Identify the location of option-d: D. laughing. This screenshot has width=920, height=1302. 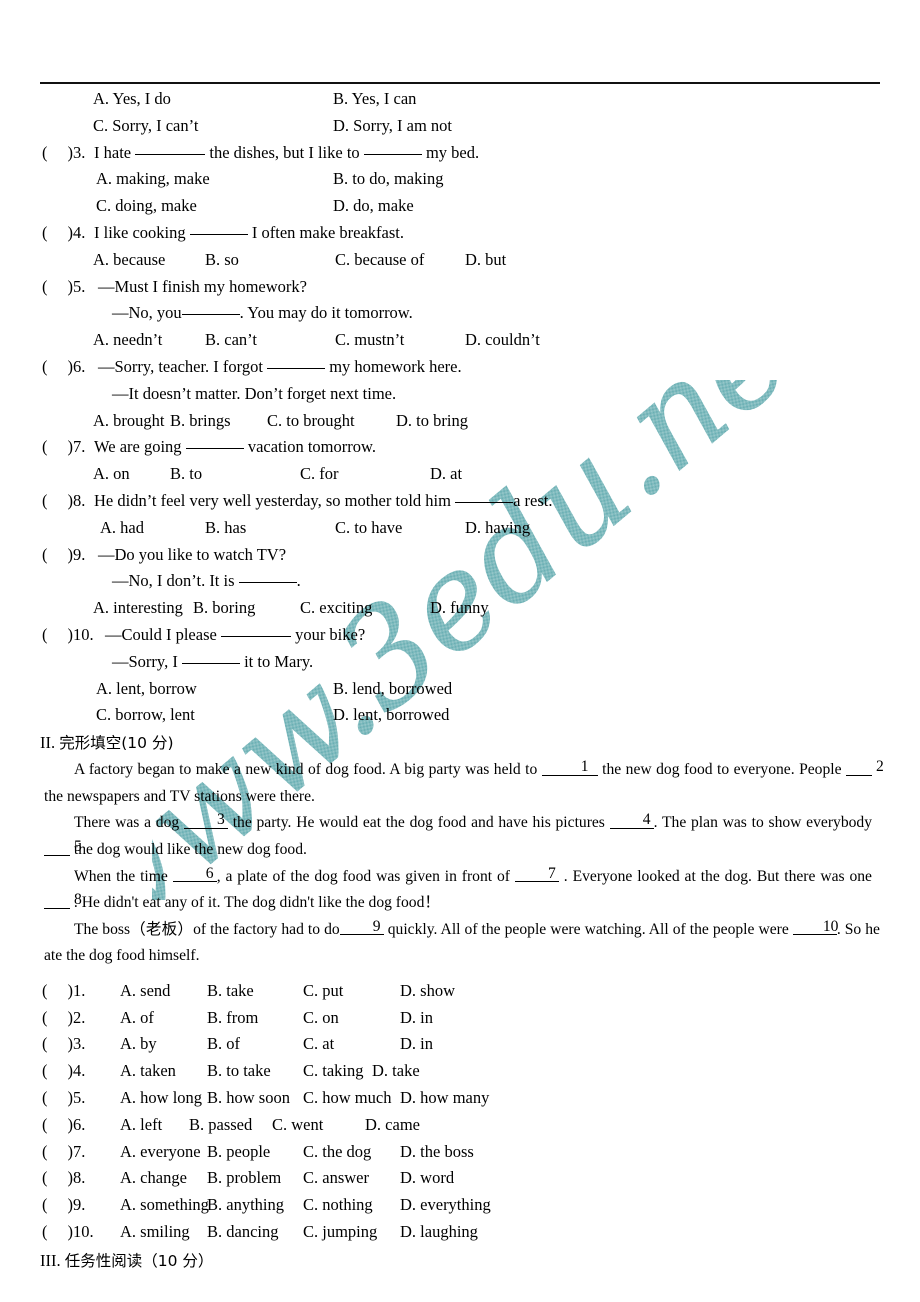
(439, 1232).